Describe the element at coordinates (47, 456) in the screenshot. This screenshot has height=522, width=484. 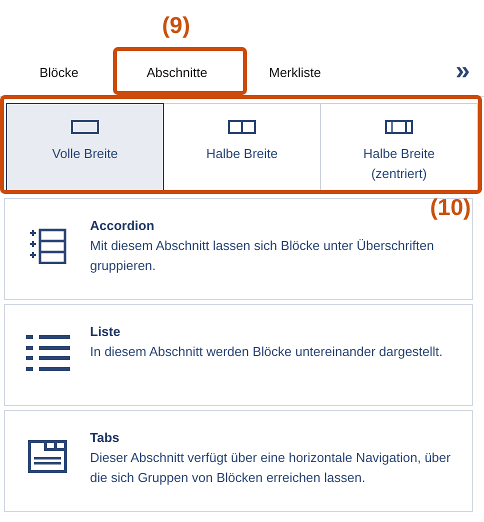
I see `tabs-icon` at that location.